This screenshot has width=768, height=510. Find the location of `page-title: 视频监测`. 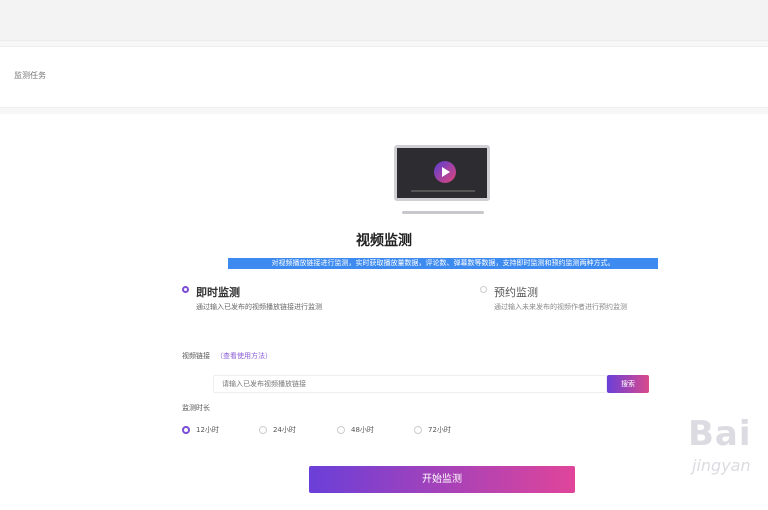

page-title: 视频监测 is located at coordinates (384, 241).